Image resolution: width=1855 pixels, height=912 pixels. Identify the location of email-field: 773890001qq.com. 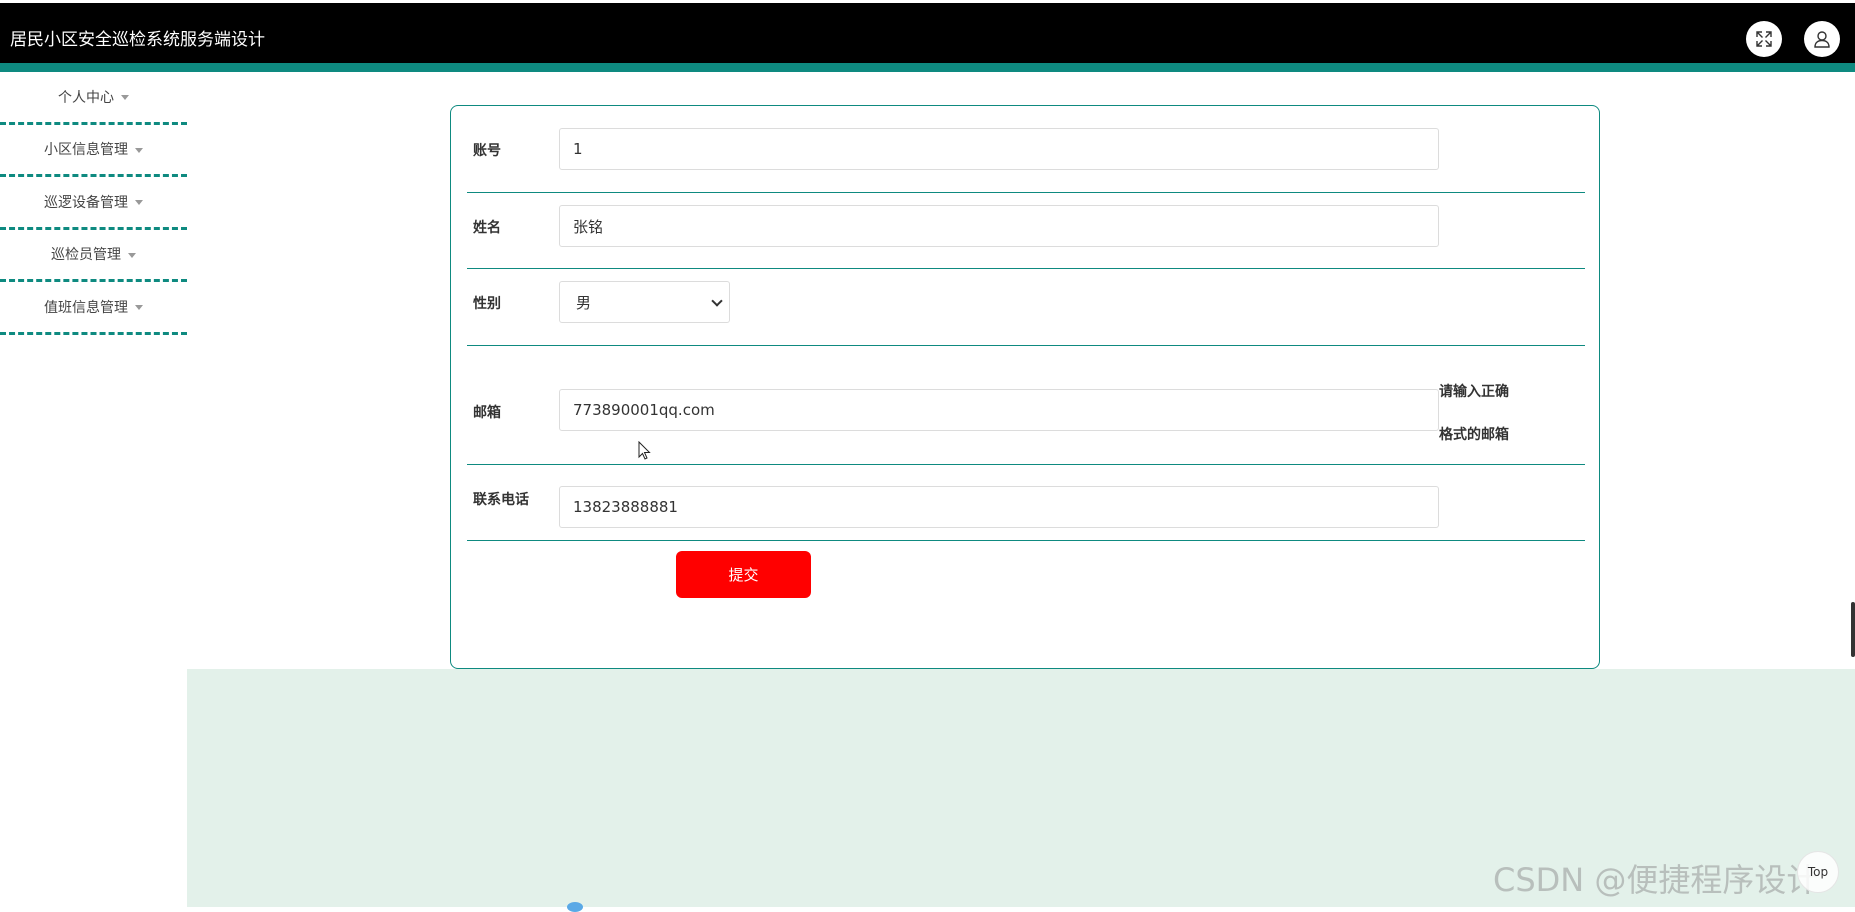
(999, 410).